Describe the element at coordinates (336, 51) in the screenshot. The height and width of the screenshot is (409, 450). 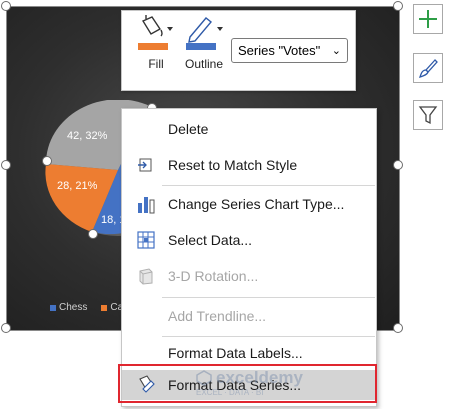
I see `chevron-down-icon: ⌄` at that location.